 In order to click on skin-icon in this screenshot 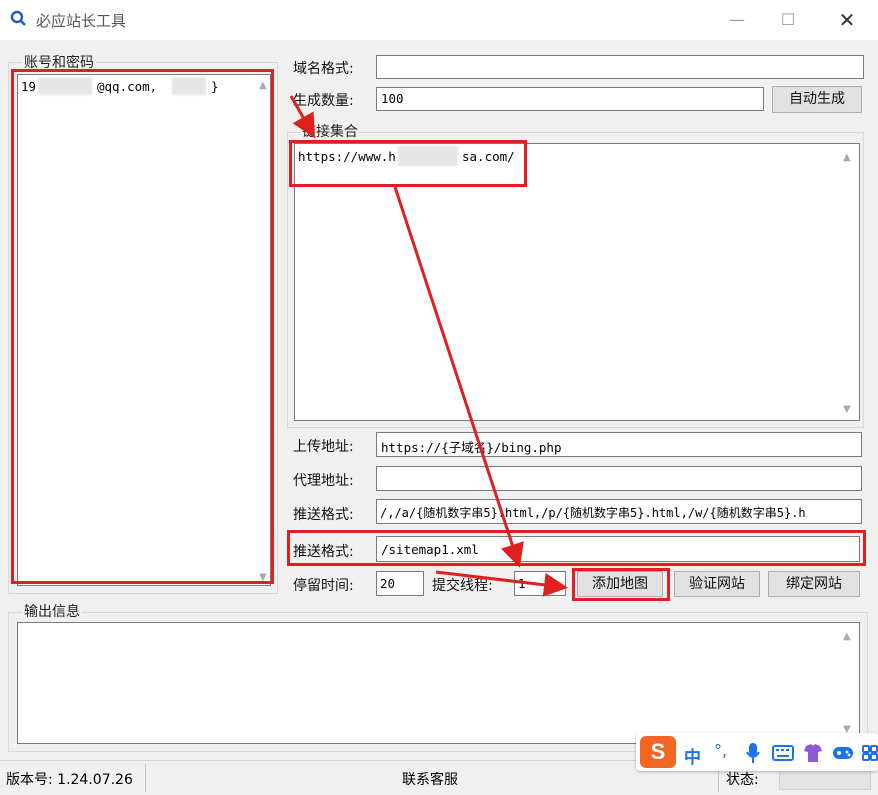, I will do `click(813, 753)`.